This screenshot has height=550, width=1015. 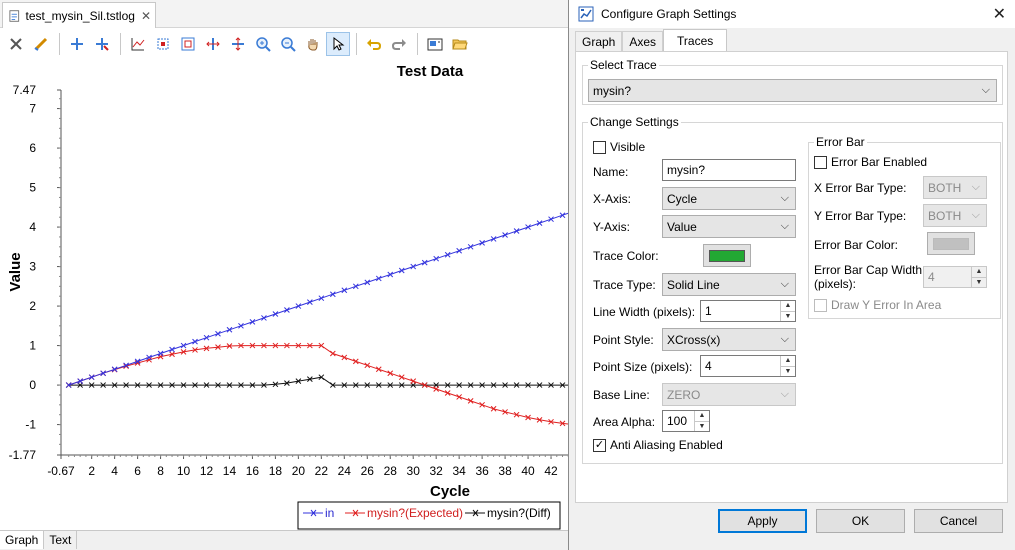 I want to click on base-line-dropdown: ZERO ⌵, so click(x=729, y=394).